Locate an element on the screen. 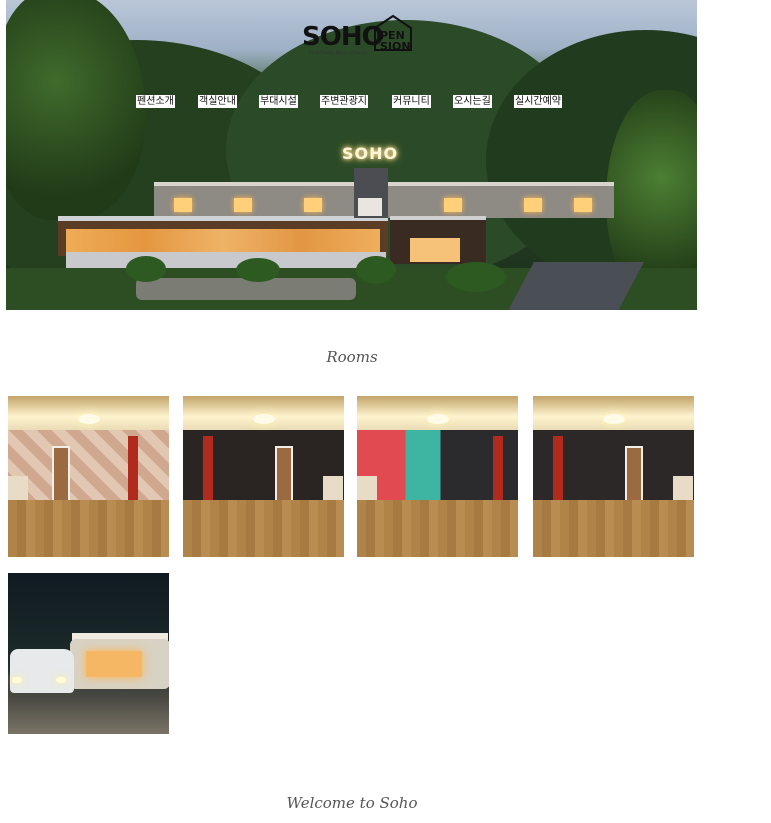 The height and width of the screenshot is (823, 771). logo-tagline: Small Private House of luxury is located at coordinates (338, 52).